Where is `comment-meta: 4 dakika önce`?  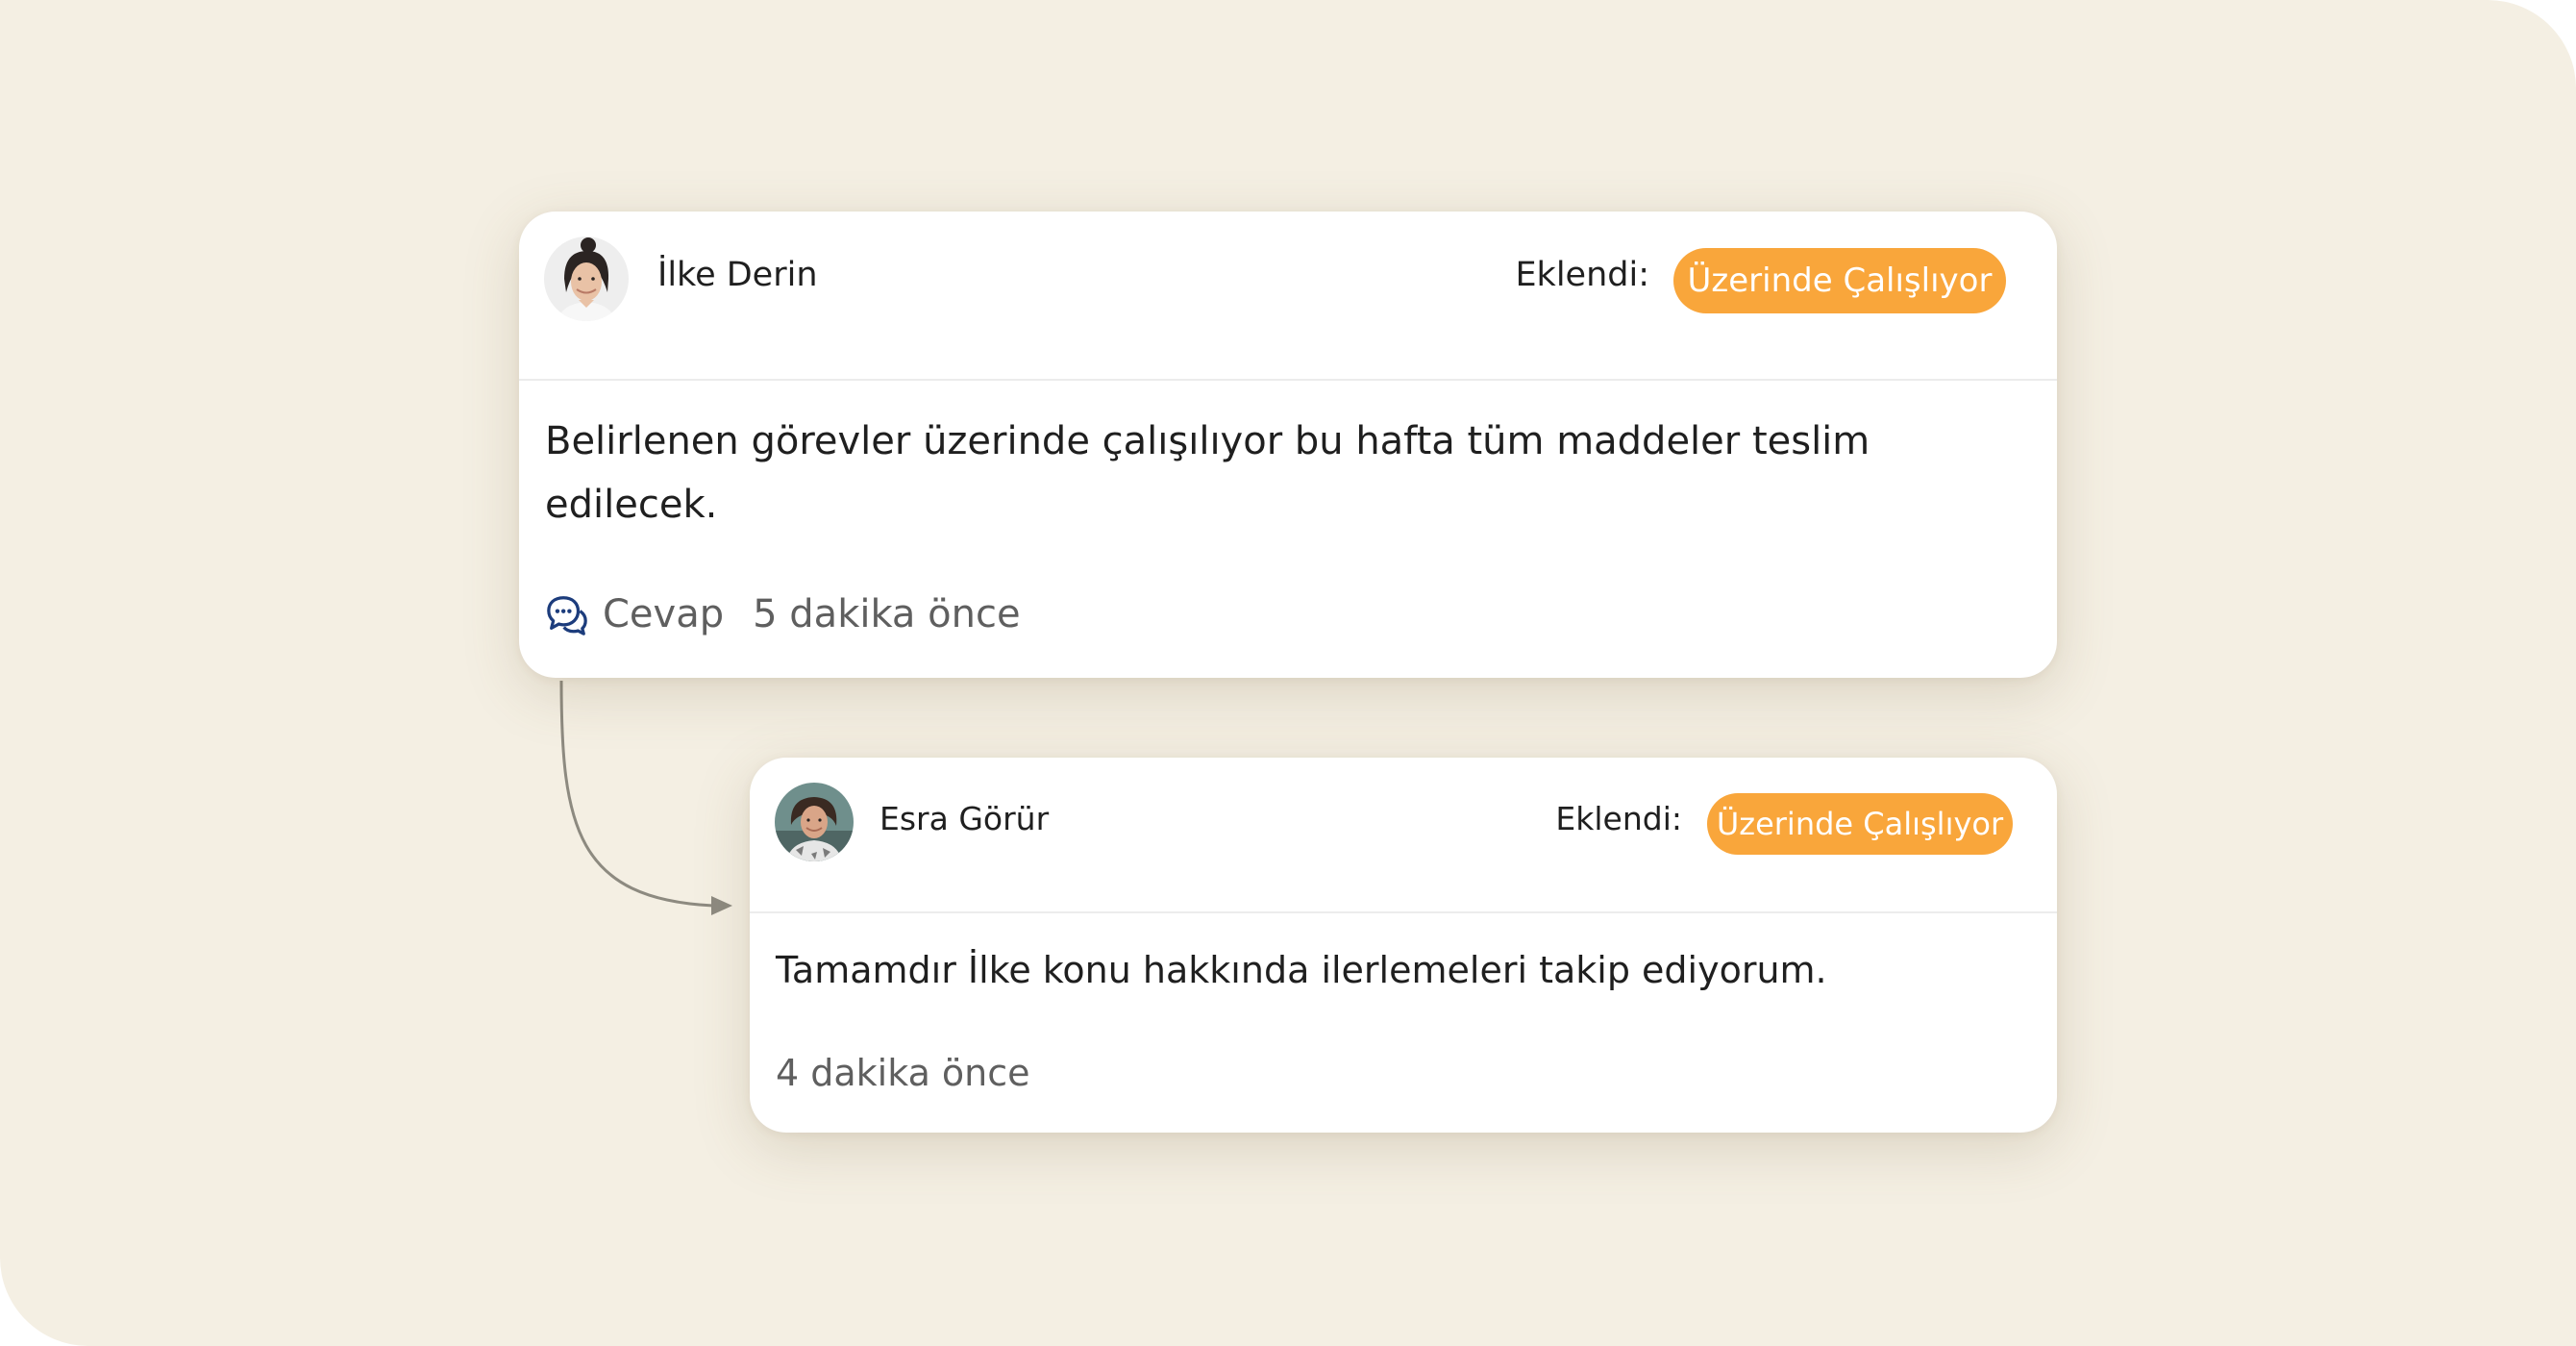 comment-meta: 4 dakika önce is located at coordinates (903, 1073).